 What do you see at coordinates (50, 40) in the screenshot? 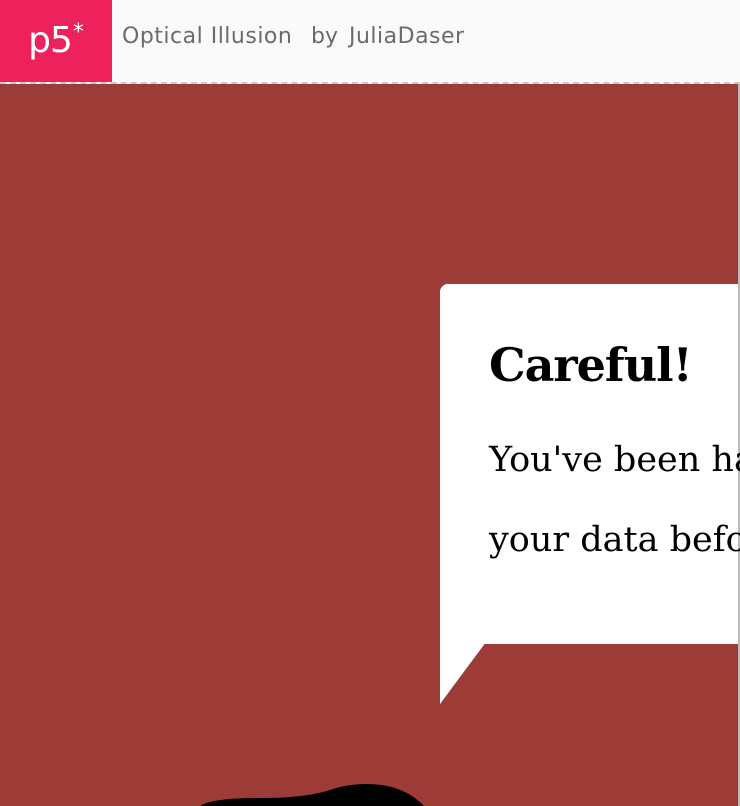
I see `logo-text: p5` at bounding box center [50, 40].